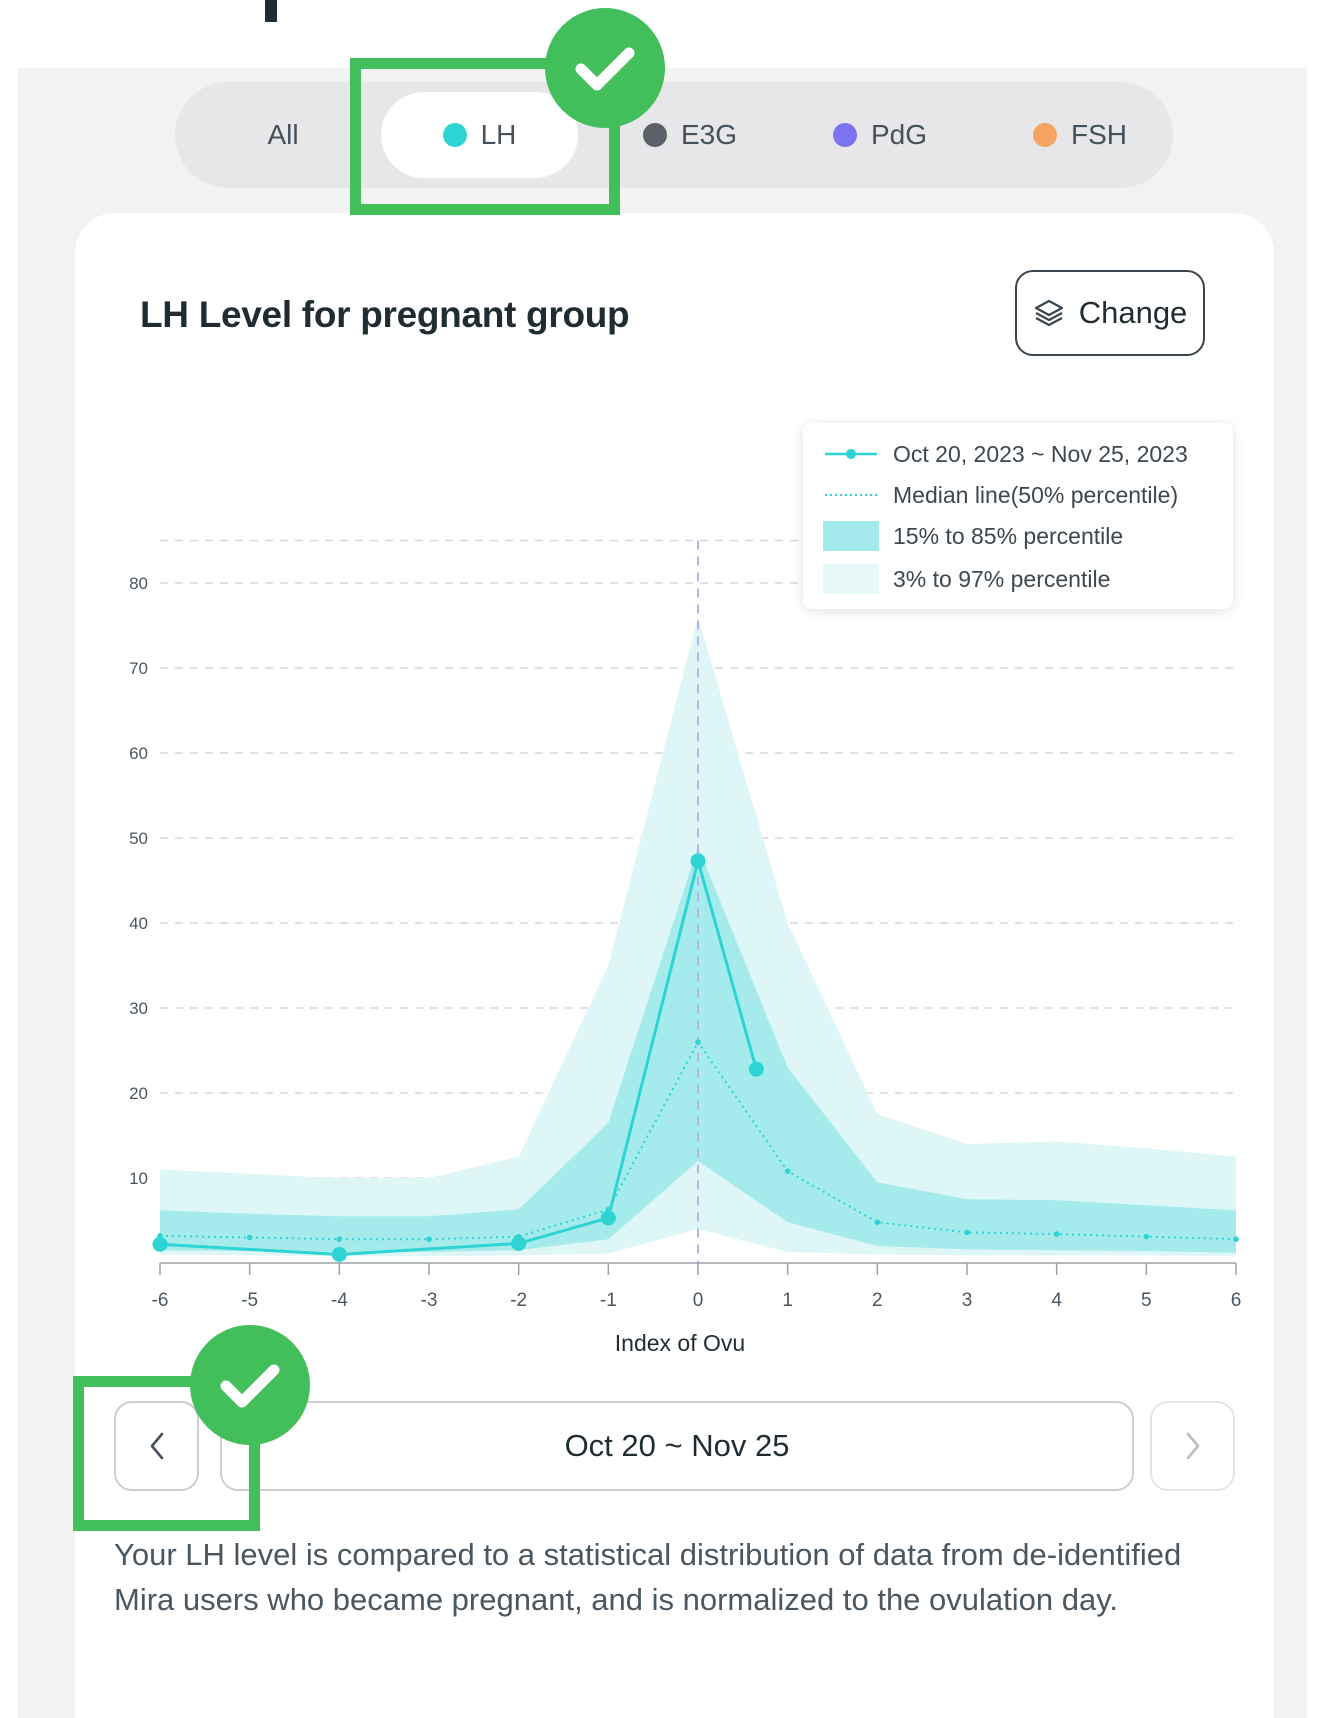 This screenshot has width=1322, height=1718. I want to click on legend-item-band-light: 3% to 97% percentile, so click(966, 579).